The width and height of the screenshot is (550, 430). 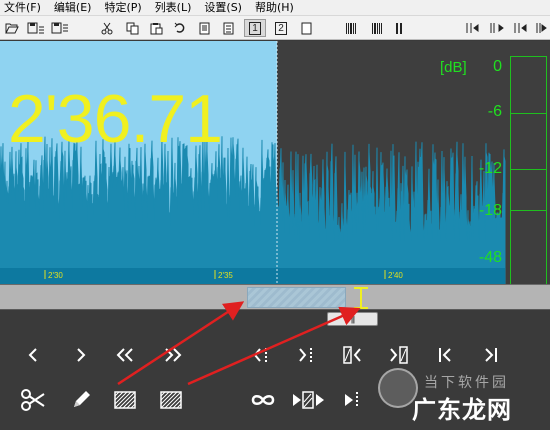 I want to click on cut-icon, so click(x=107, y=28).